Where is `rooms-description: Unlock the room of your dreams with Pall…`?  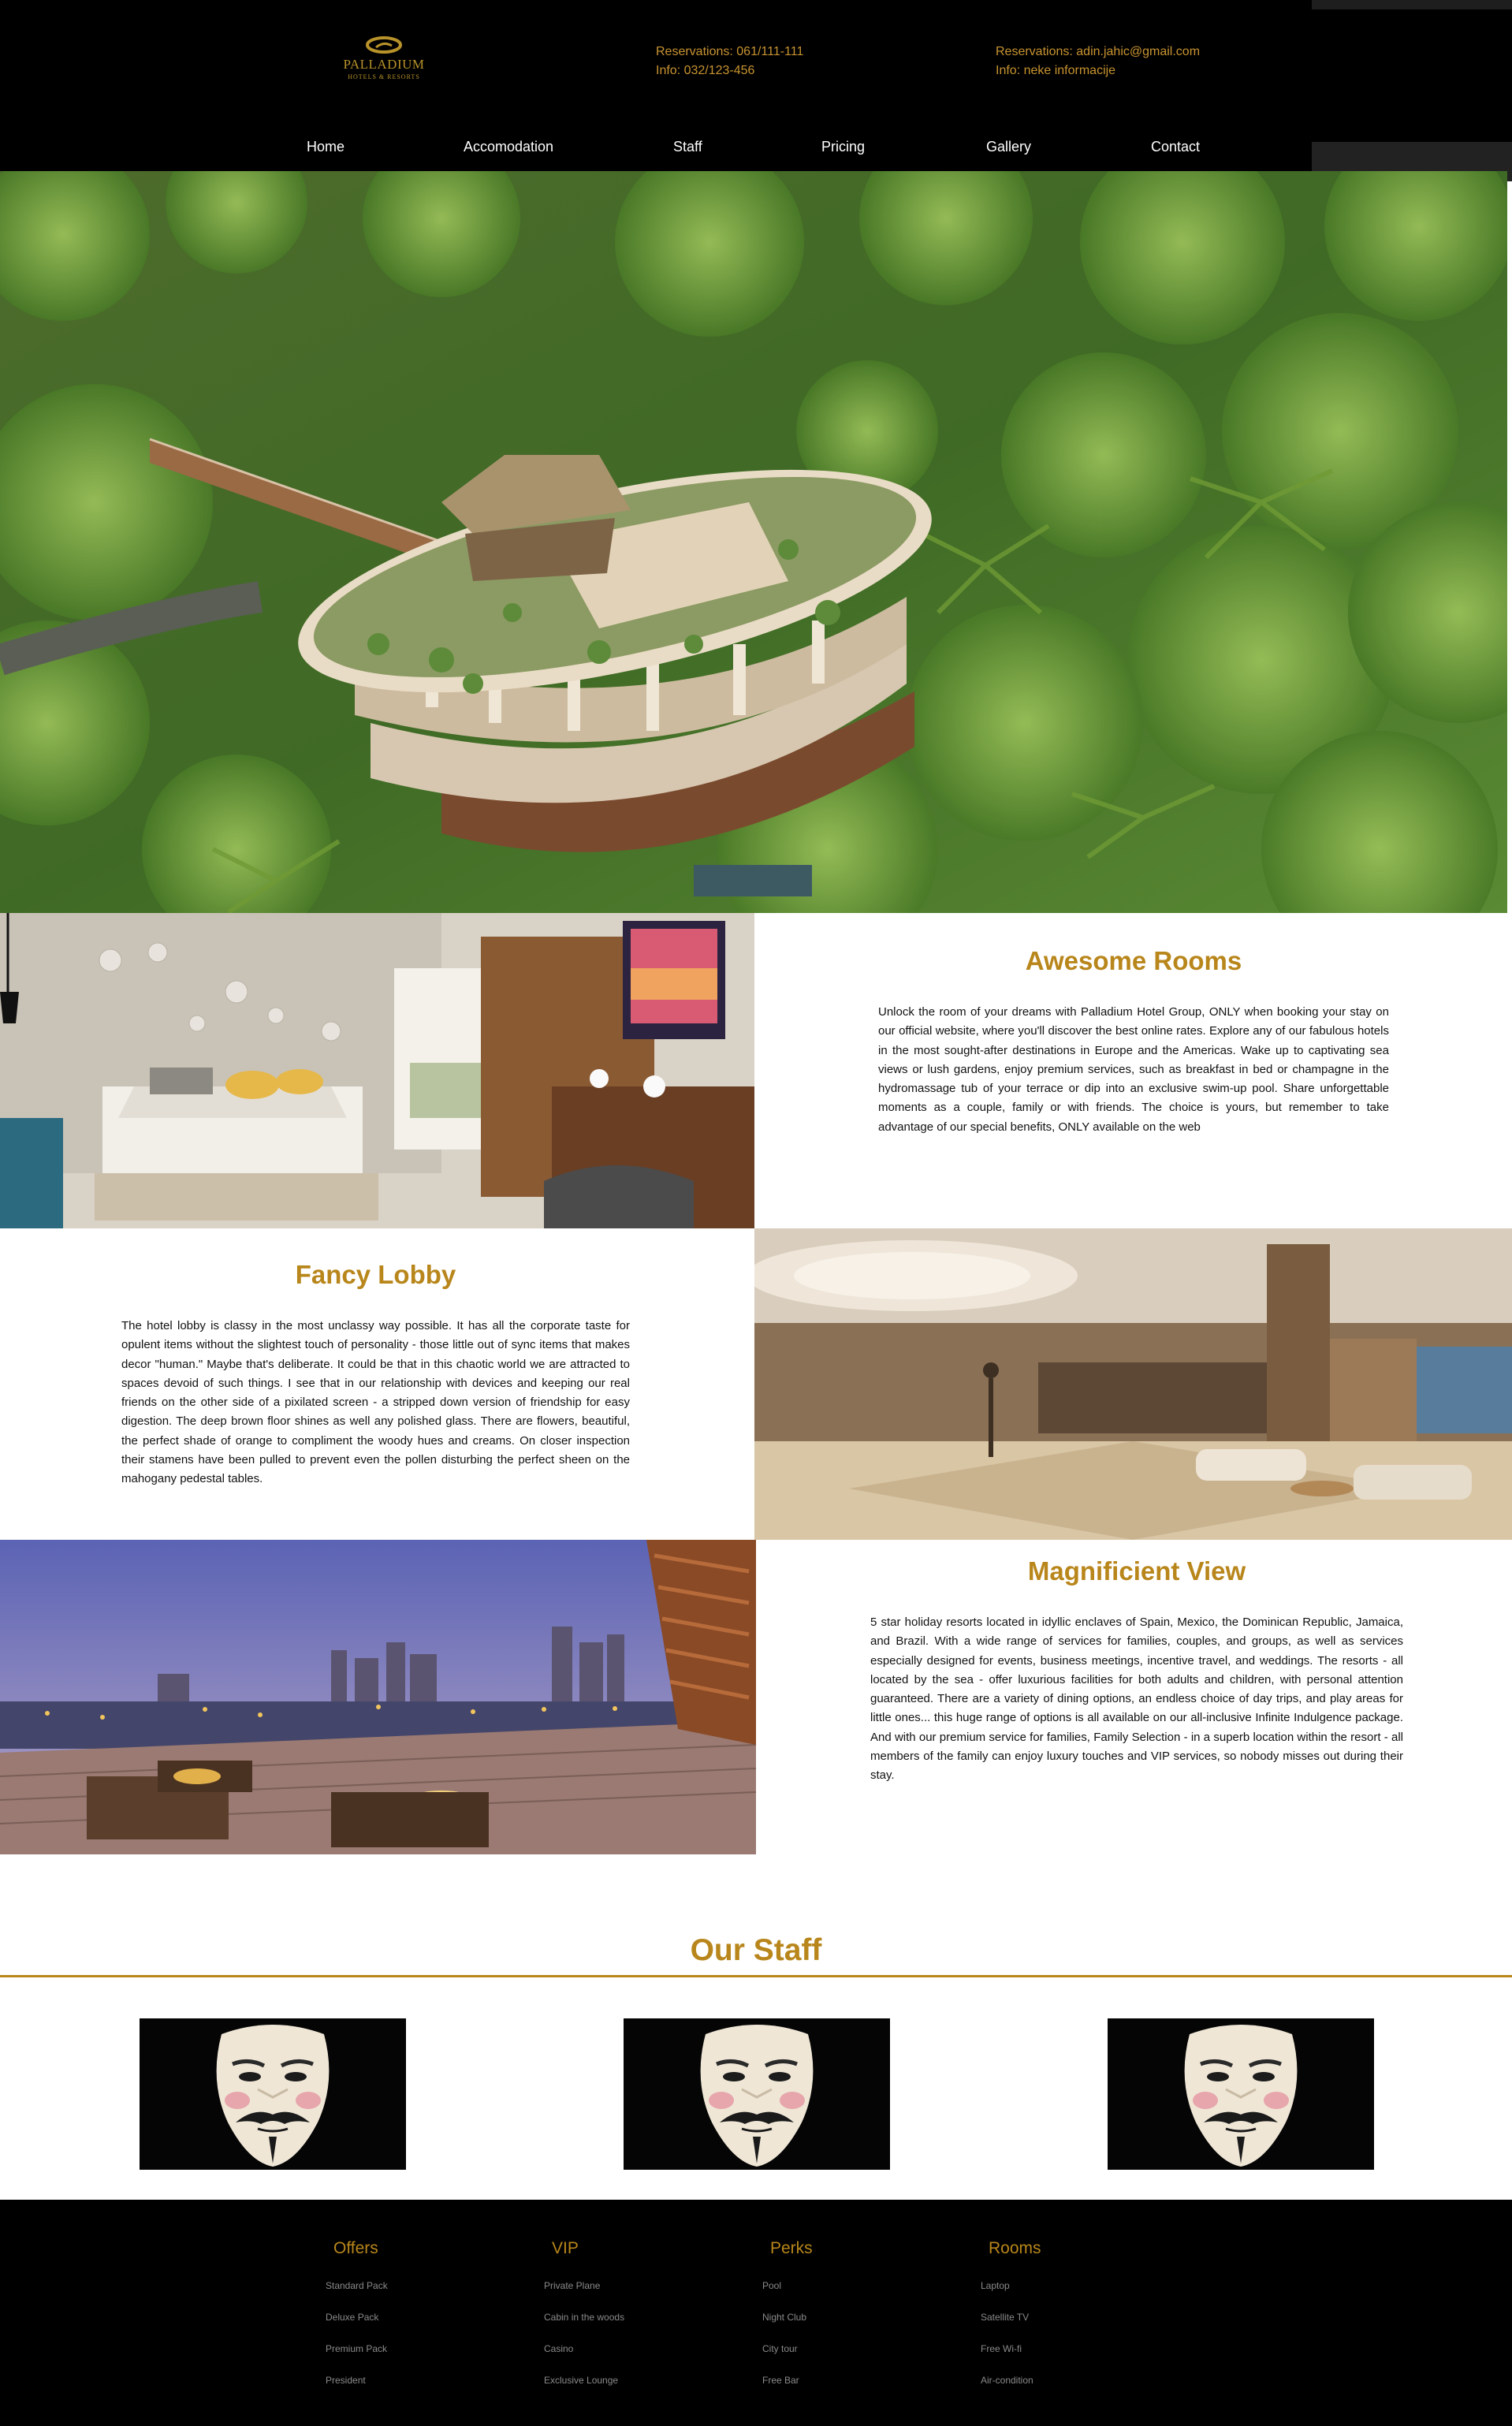 rooms-description: Unlock the room of your dreams with Pall… is located at coordinates (1134, 1069).